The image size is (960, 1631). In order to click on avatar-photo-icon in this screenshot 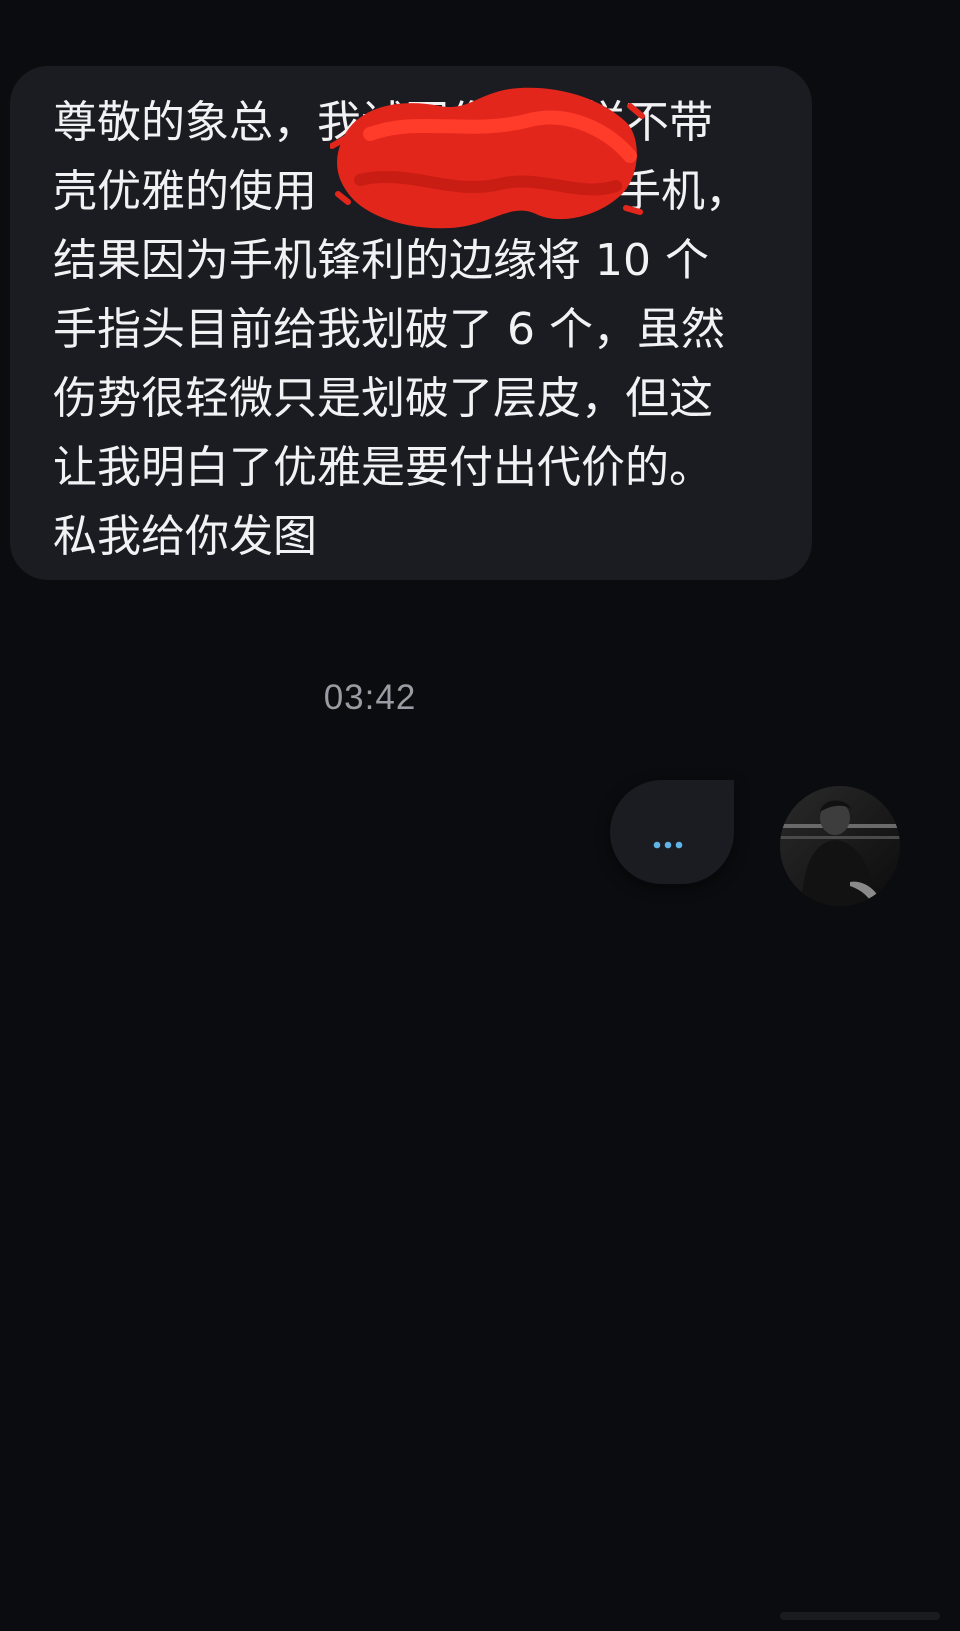, I will do `click(840, 846)`.